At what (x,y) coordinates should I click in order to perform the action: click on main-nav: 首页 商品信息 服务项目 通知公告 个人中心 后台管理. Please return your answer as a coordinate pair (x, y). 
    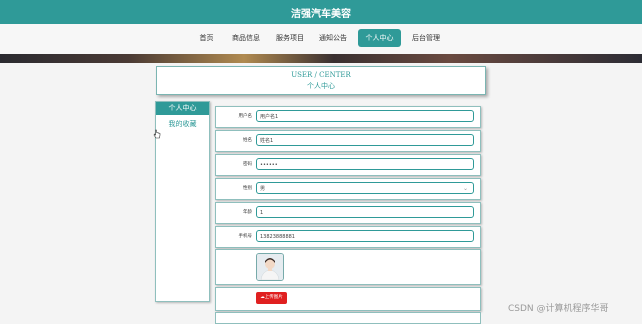
    Looking at the image, I should click on (321, 39).